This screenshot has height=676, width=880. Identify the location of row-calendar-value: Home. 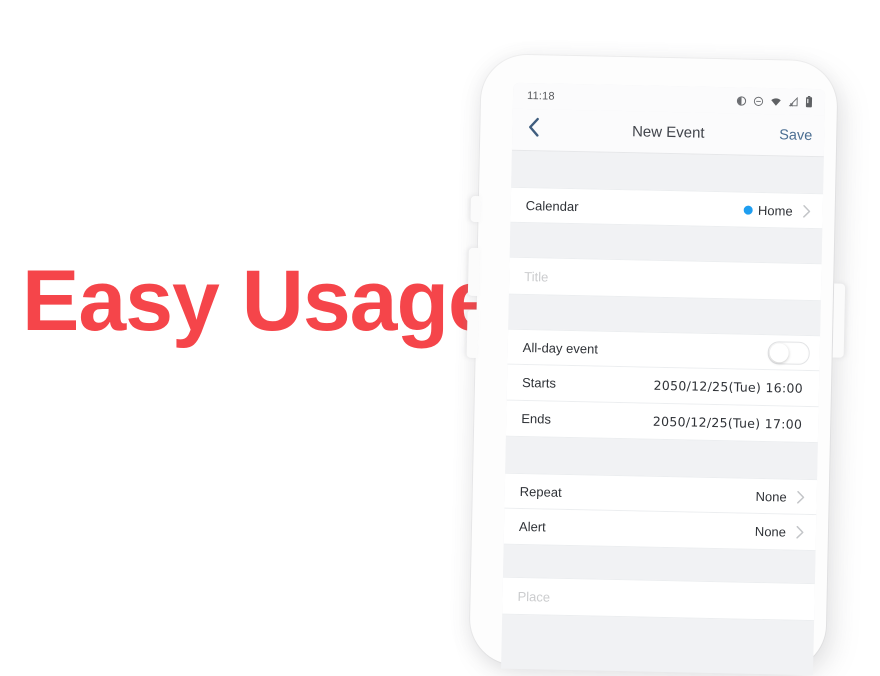
(775, 210).